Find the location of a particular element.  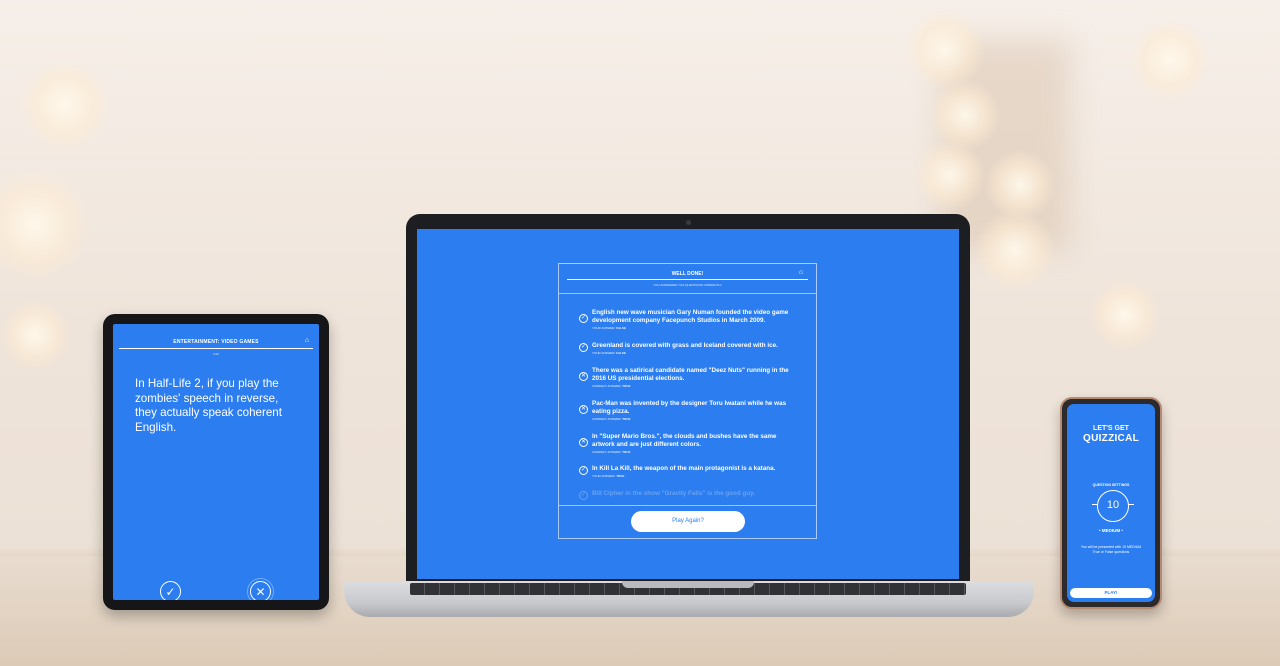

category-title: ENTERTAINMENT: VIDEO GAMES is located at coordinates (216, 342).